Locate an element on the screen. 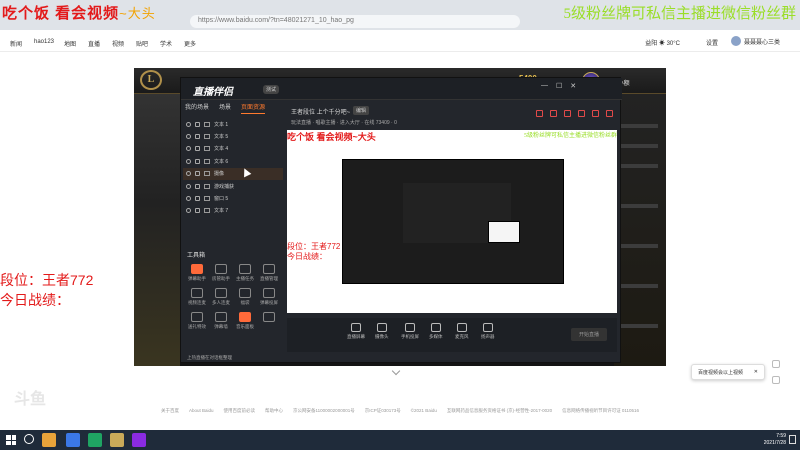 This screenshot has height=450, width=800. edit-title-button: 编辑 is located at coordinates (361, 110).